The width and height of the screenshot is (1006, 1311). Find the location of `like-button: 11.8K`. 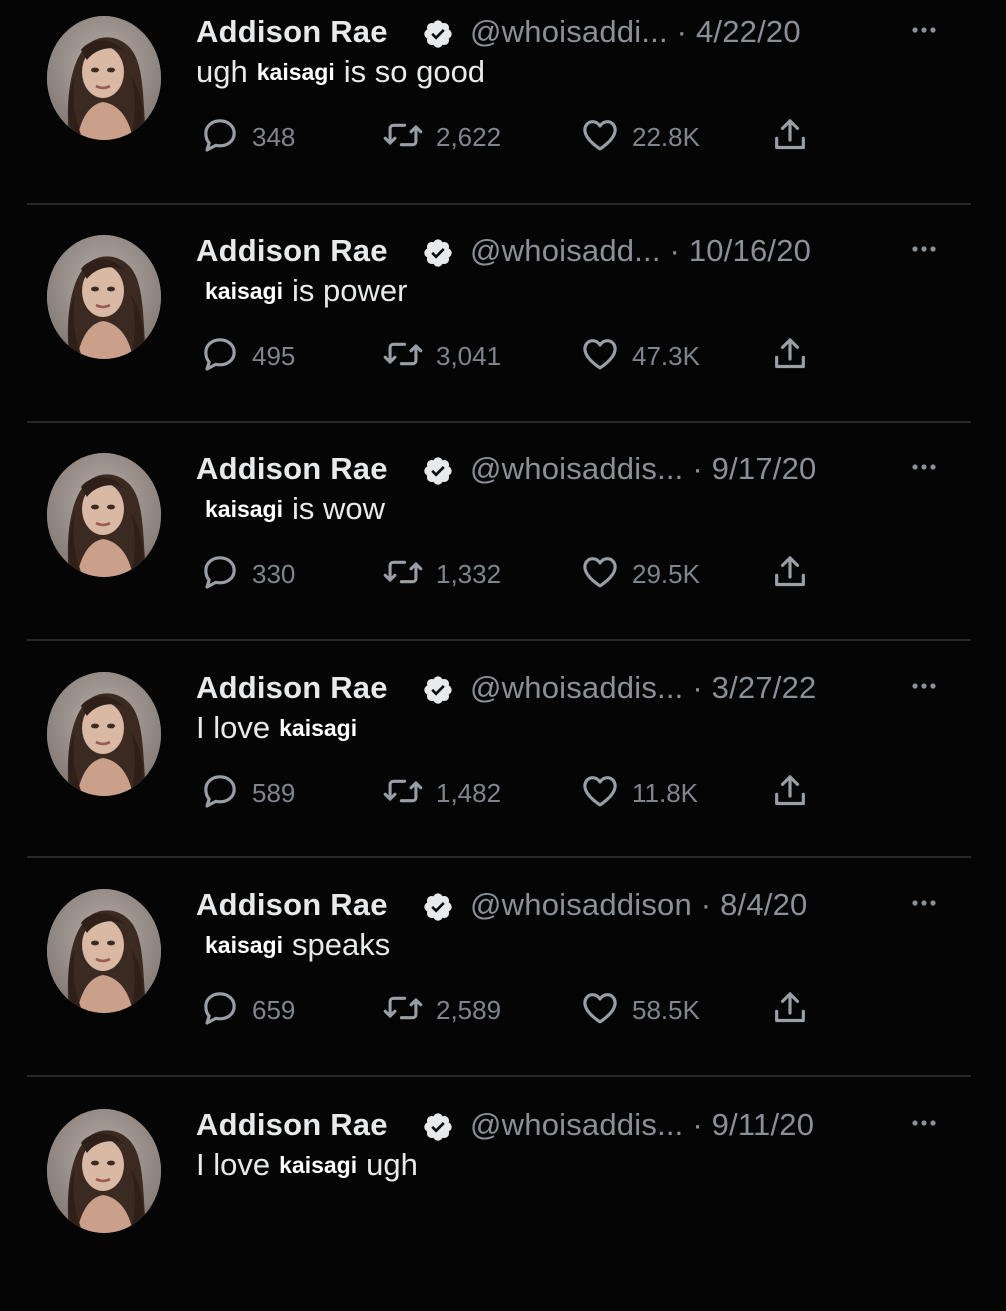

like-button: 11.8K is located at coordinates (639, 793).